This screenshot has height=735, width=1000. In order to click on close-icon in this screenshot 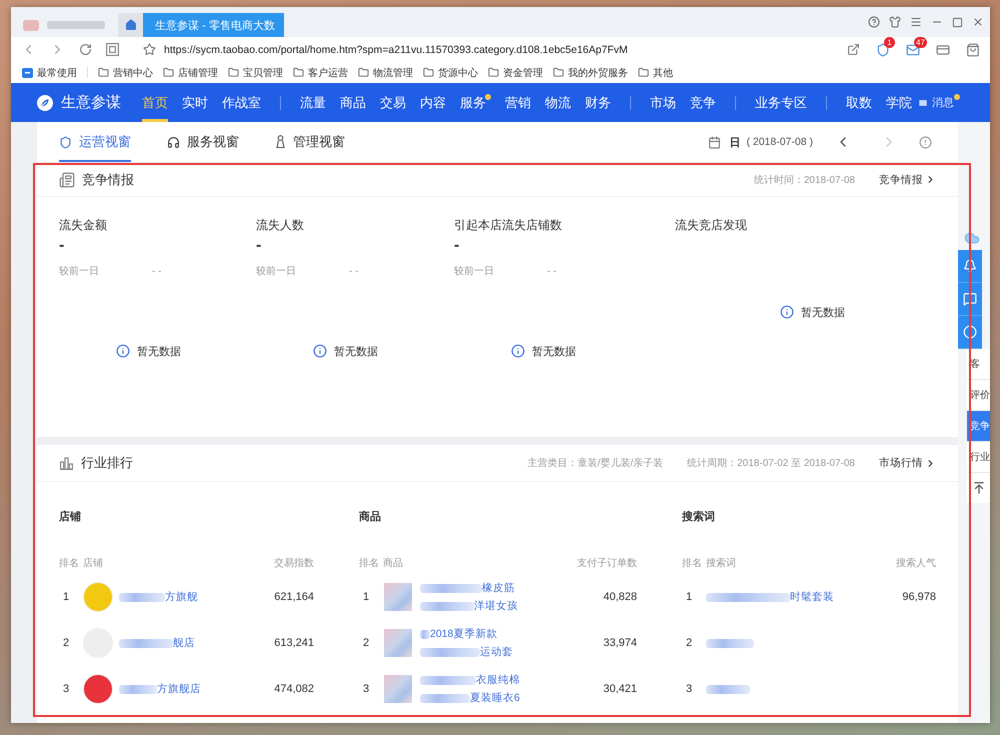, I will do `click(978, 22)`.